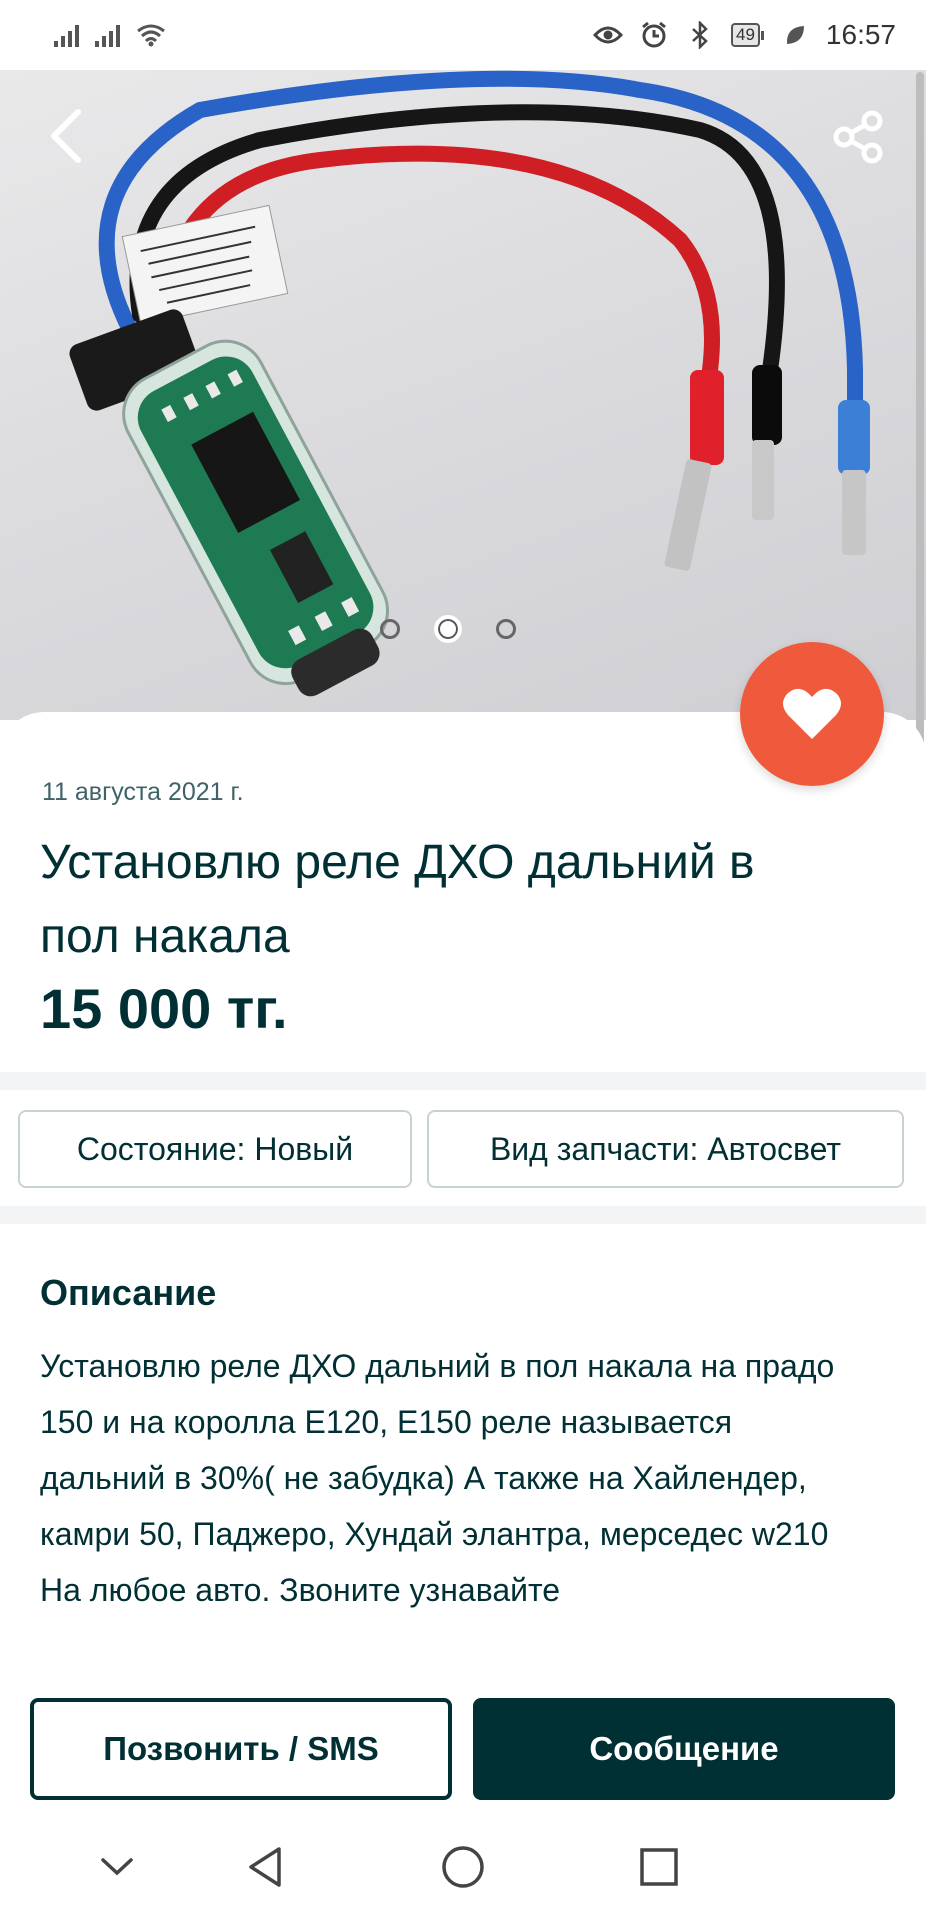 Image resolution: width=926 pixels, height=1920 pixels. I want to click on gallery-pagination, so click(448, 629).